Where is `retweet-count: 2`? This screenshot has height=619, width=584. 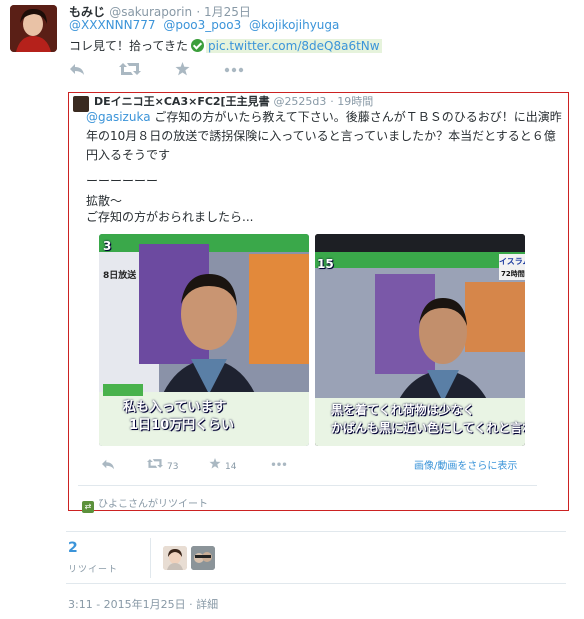
retweet-count: 2 is located at coordinates (73, 548).